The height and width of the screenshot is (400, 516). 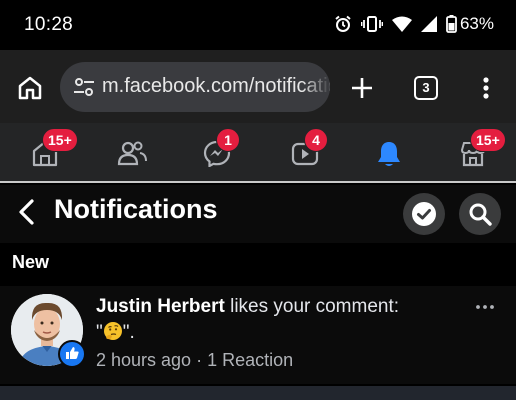 I want to click on mark-all-read-button, so click(x=424, y=214).